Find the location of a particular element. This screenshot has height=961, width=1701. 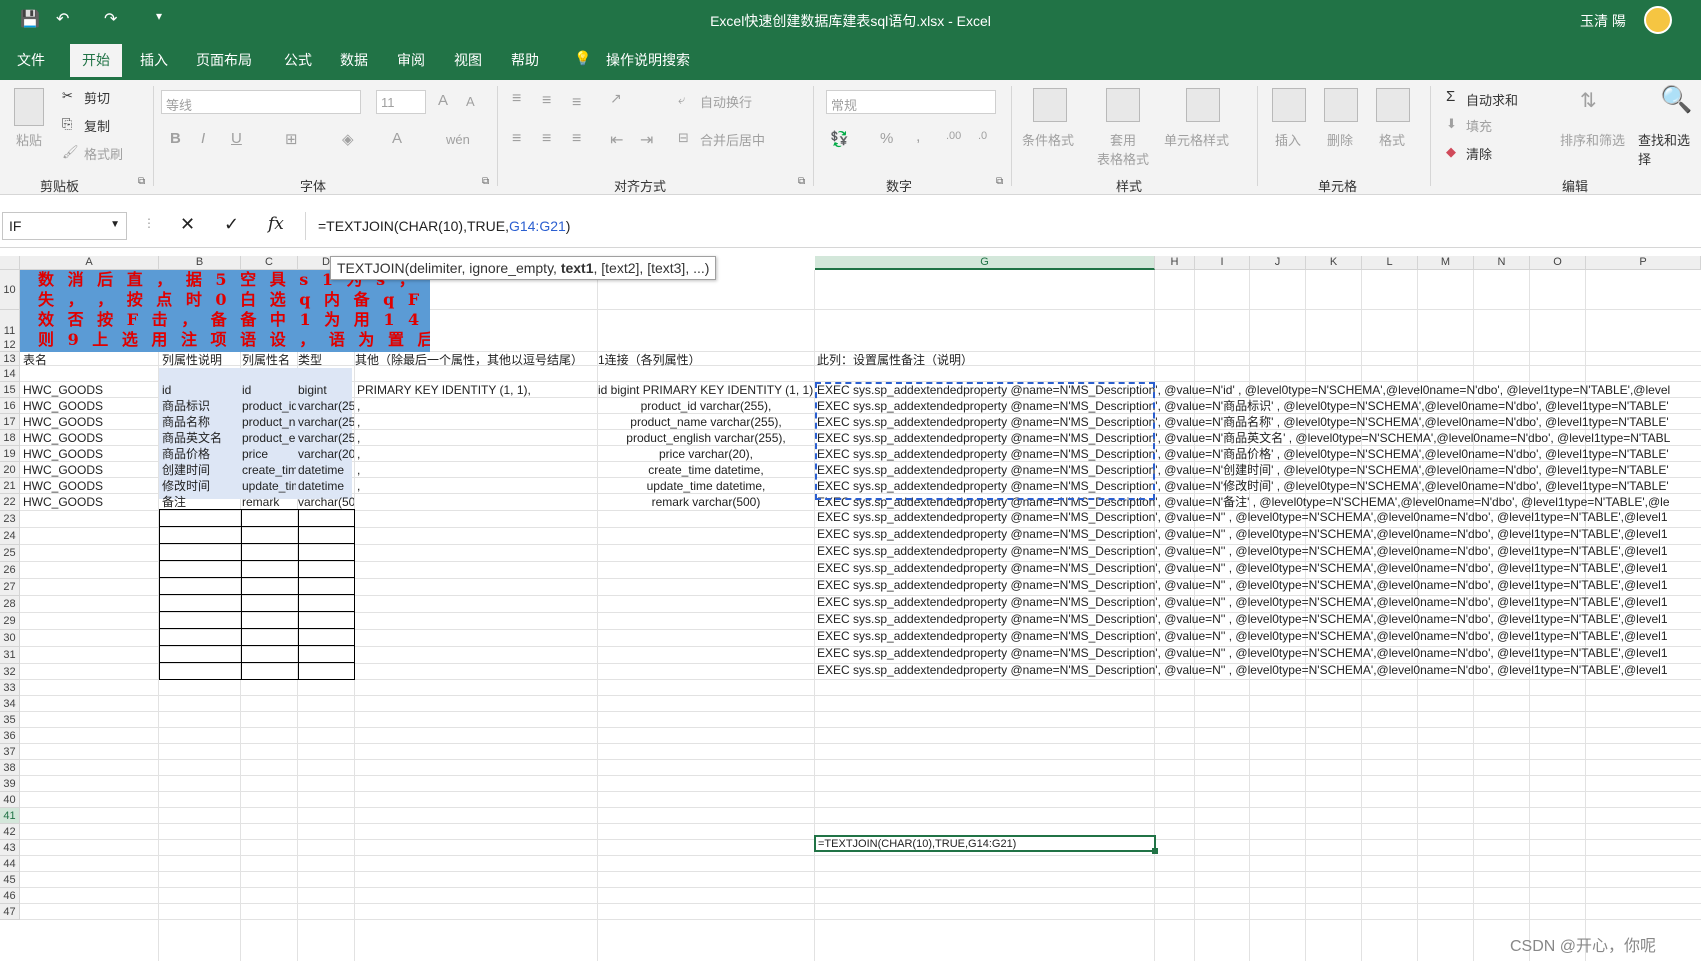

cell-styles-icon is located at coordinates (1203, 105).